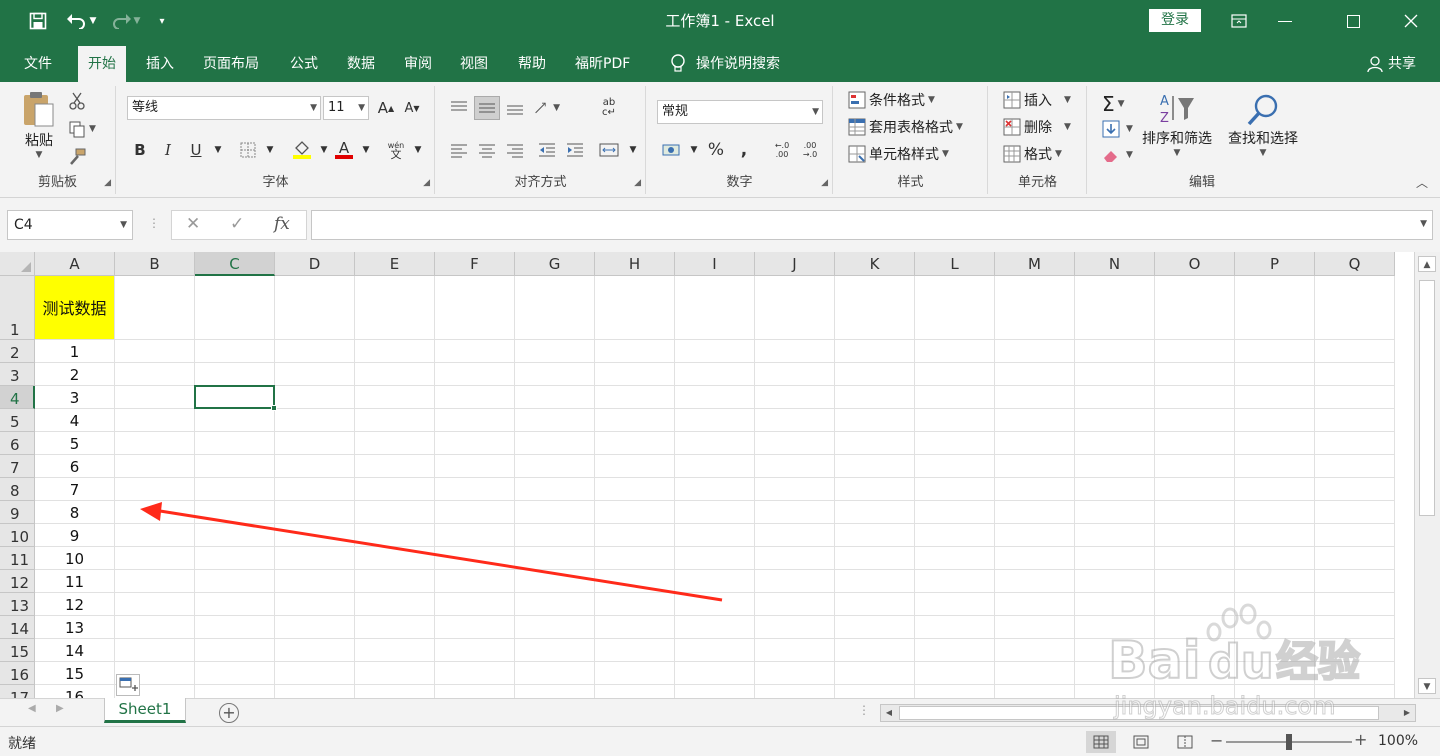 The width and height of the screenshot is (1440, 756). I want to click on cell-c5, so click(235, 420).